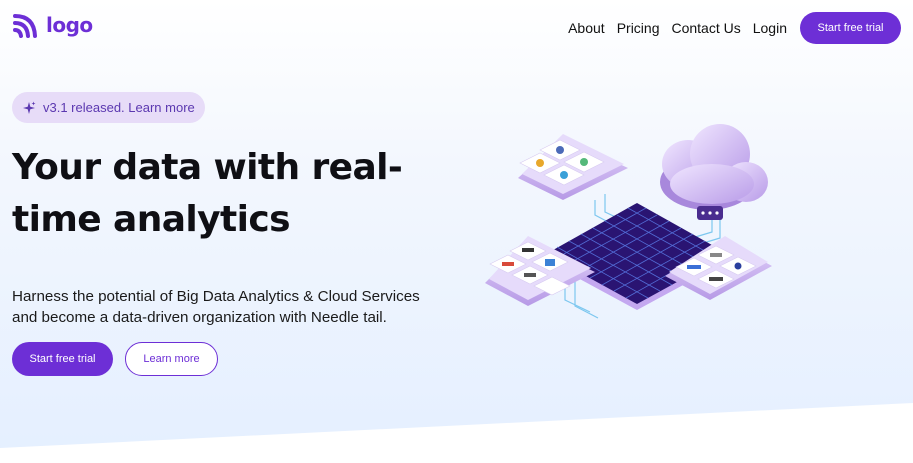 This screenshot has height=463, width=913. What do you see at coordinates (705, 28) in the screenshot?
I see `nav-link-contact-us: Contact Us` at bounding box center [705, 28].